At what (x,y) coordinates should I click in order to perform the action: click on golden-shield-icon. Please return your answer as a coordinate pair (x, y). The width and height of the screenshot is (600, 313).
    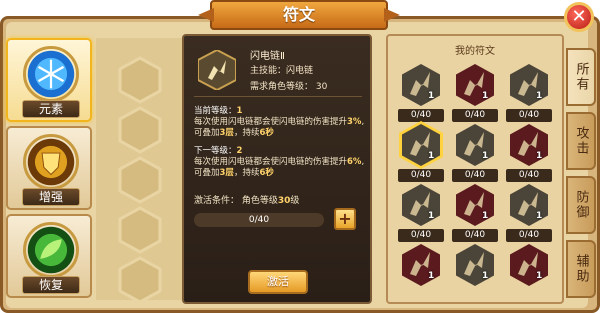
    Looking at the image, I should click on (51, 162).